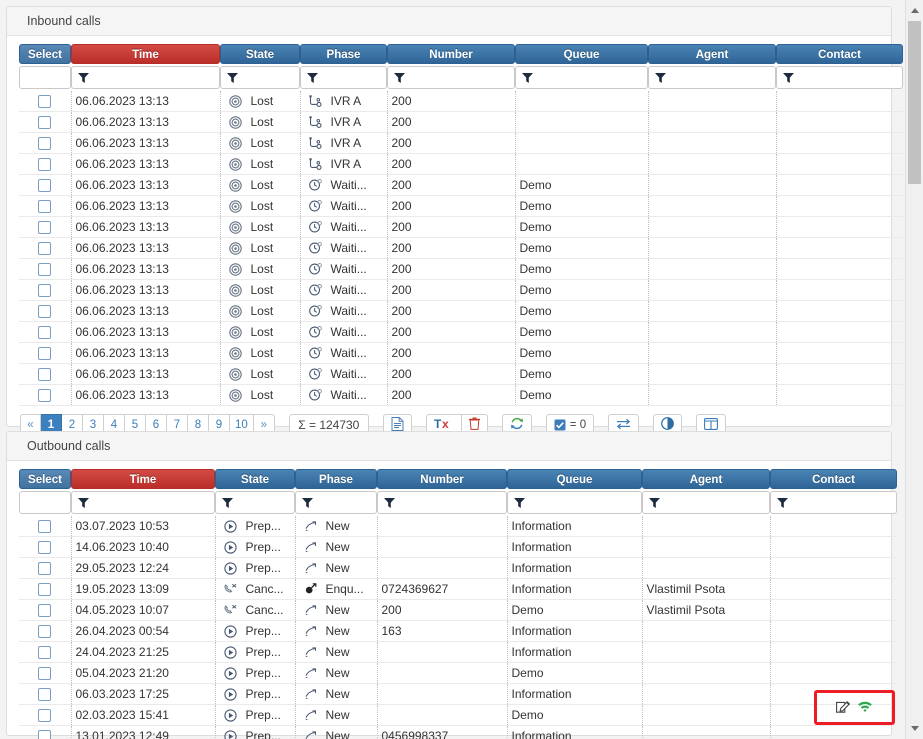 This screenshot has width=923, height=739. Describe the element at coordinates (458, 673) in the screenshot. I see `table-row: 05.04.2023 21:20 Prep... New Demo` at that location.